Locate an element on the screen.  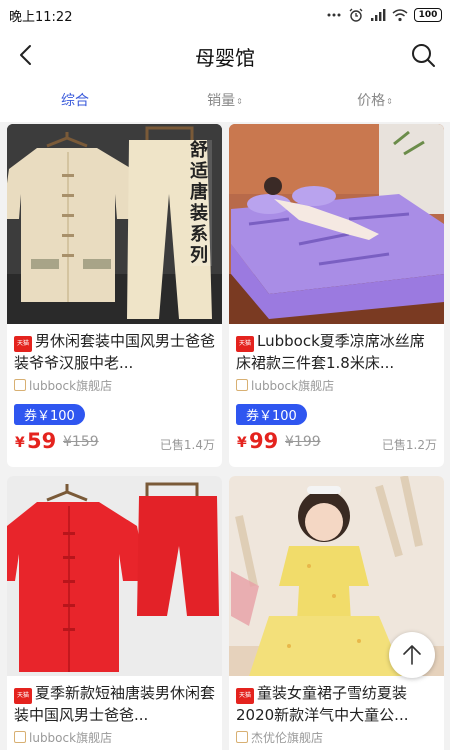
bedding-image is located at coordinates (336, 224).